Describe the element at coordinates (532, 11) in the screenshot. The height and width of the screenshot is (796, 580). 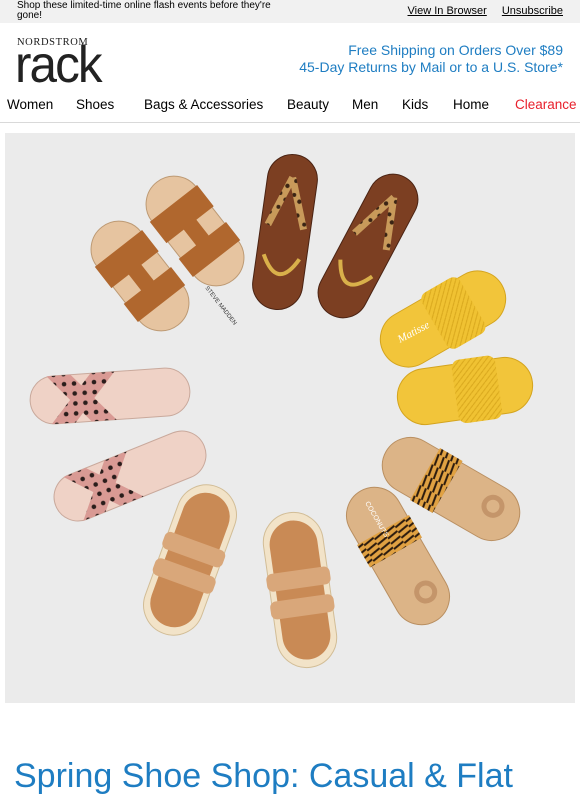
I see `unsubscribe-link: Unsubscribe` at that location.